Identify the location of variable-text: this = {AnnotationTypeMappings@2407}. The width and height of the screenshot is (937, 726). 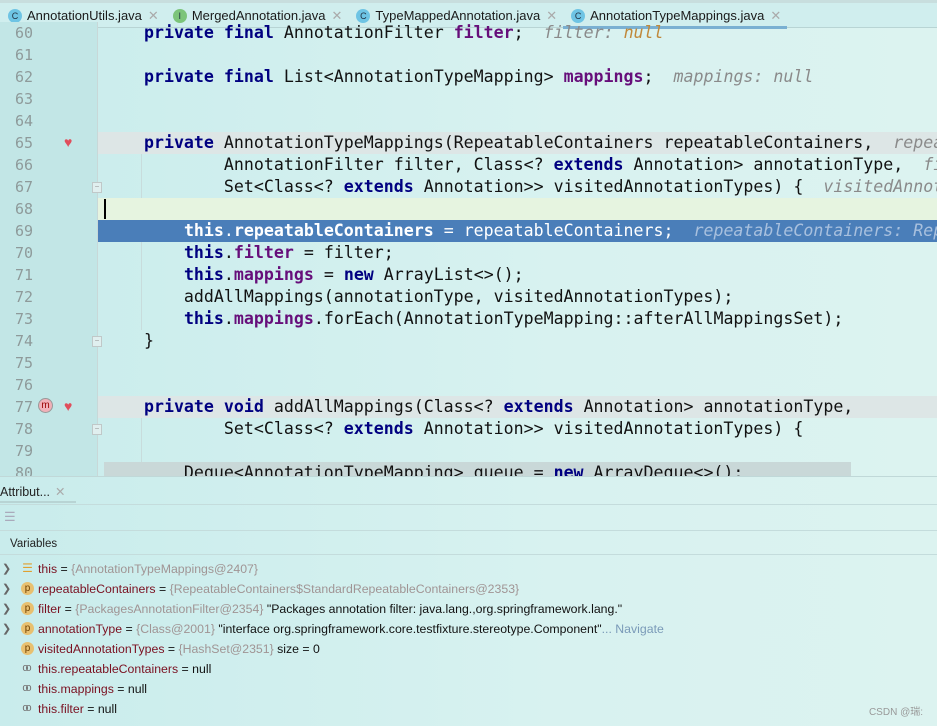
(148, 569).